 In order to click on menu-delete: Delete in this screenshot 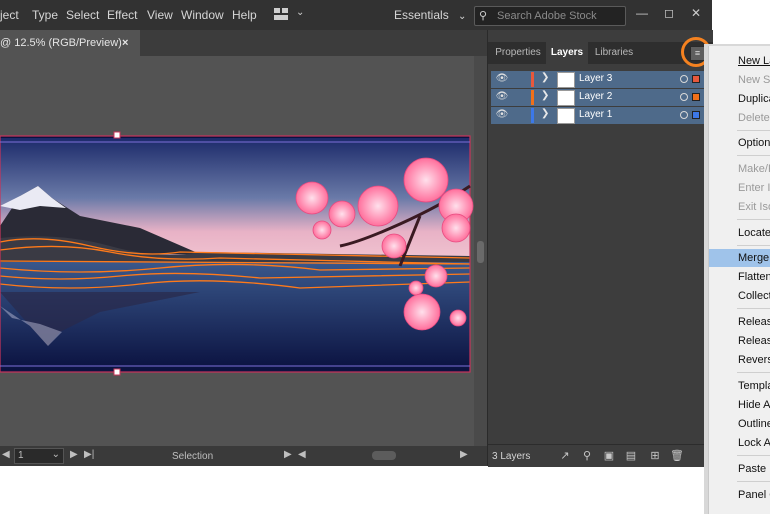, I will do `click(739, 118)`.